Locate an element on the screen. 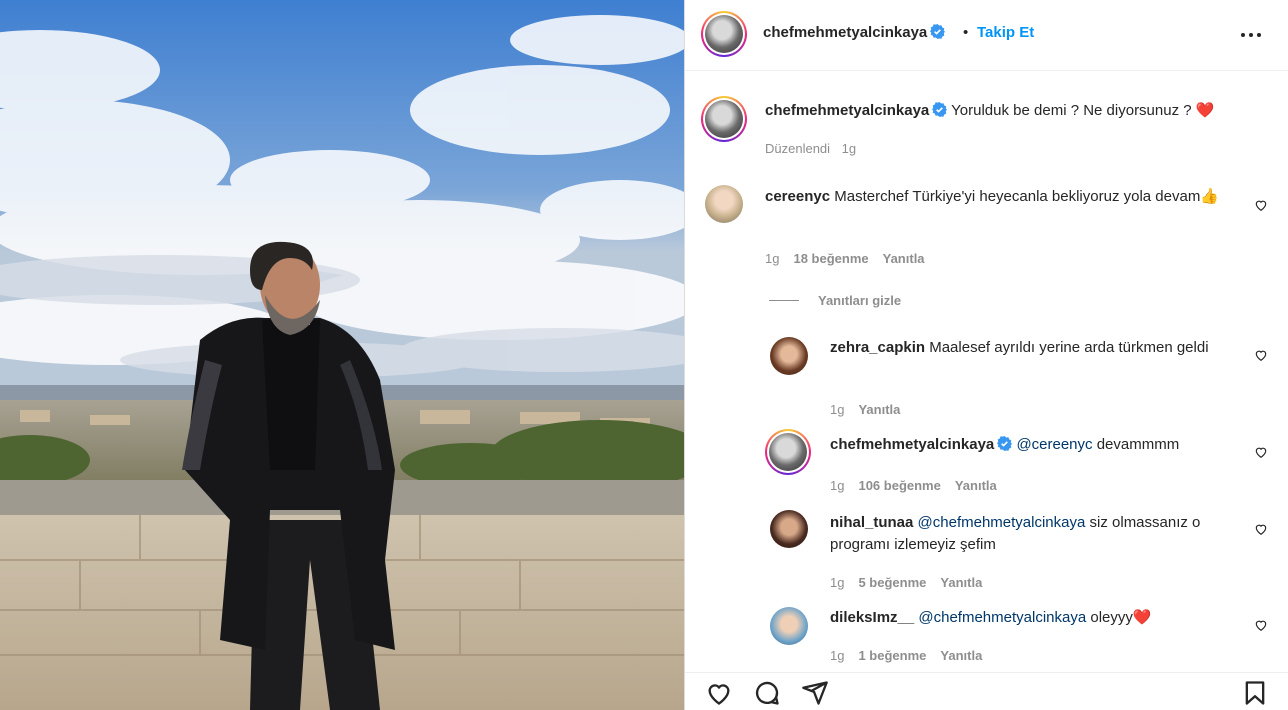 This screenshot has height=710, width=1288. author-avatar is located at coordinates (724, 34).